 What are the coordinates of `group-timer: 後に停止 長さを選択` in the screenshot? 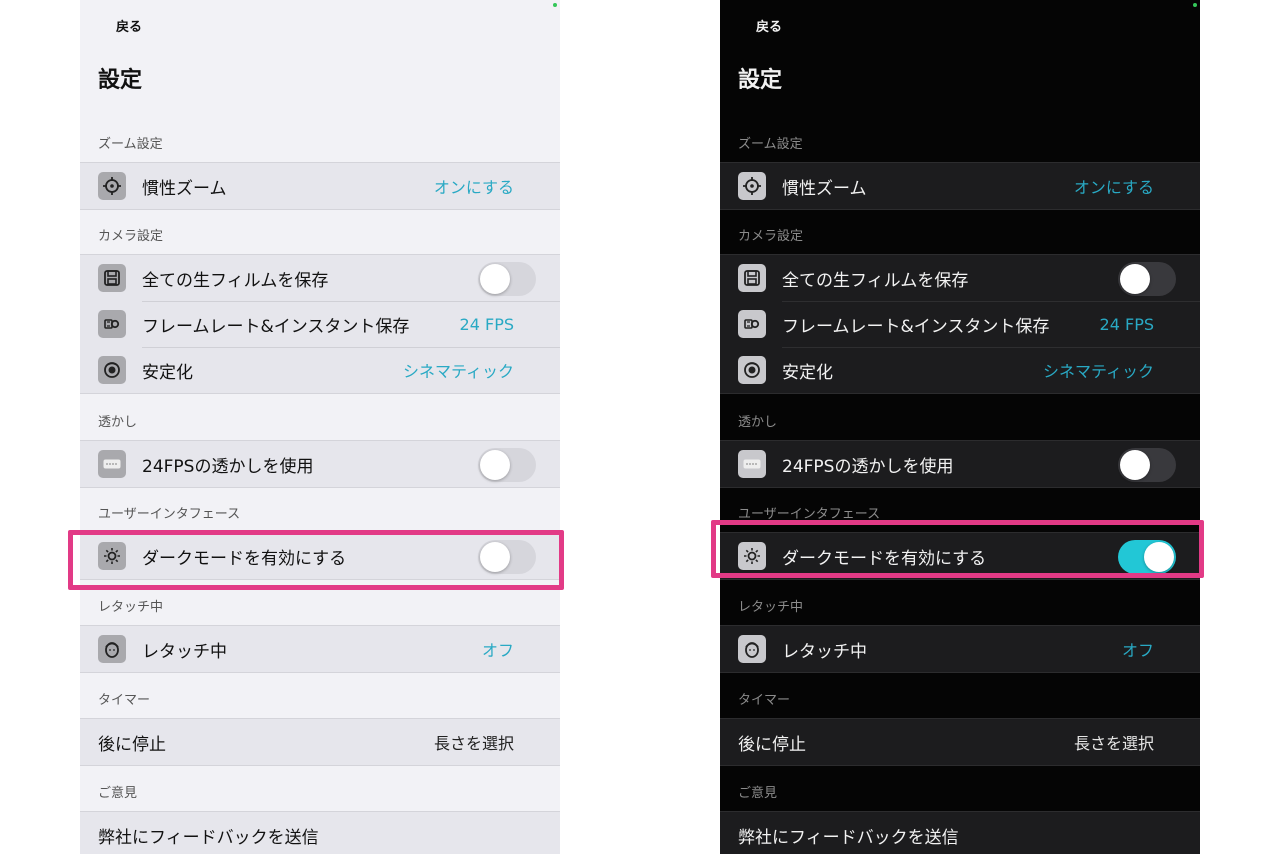 It's located at (320, 742).